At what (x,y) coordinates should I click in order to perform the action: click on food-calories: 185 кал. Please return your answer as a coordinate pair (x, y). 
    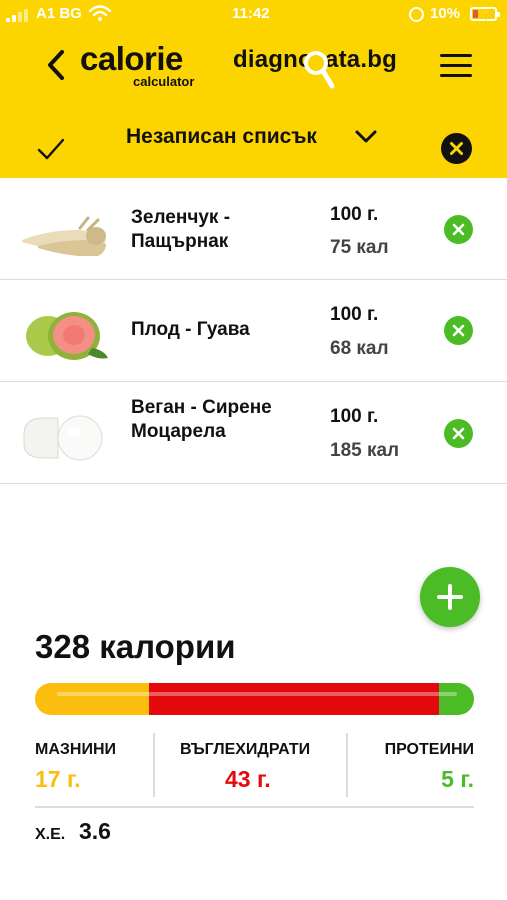
    Looking at the image, I should click on (365, 450).